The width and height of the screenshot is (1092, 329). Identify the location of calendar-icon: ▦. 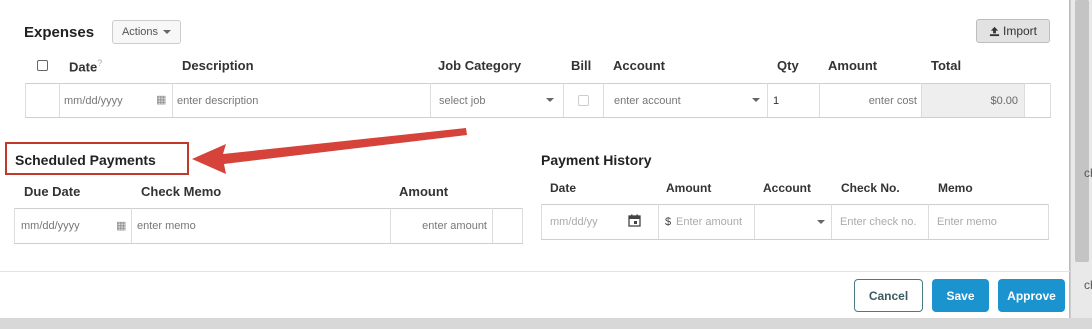
(121, 225).